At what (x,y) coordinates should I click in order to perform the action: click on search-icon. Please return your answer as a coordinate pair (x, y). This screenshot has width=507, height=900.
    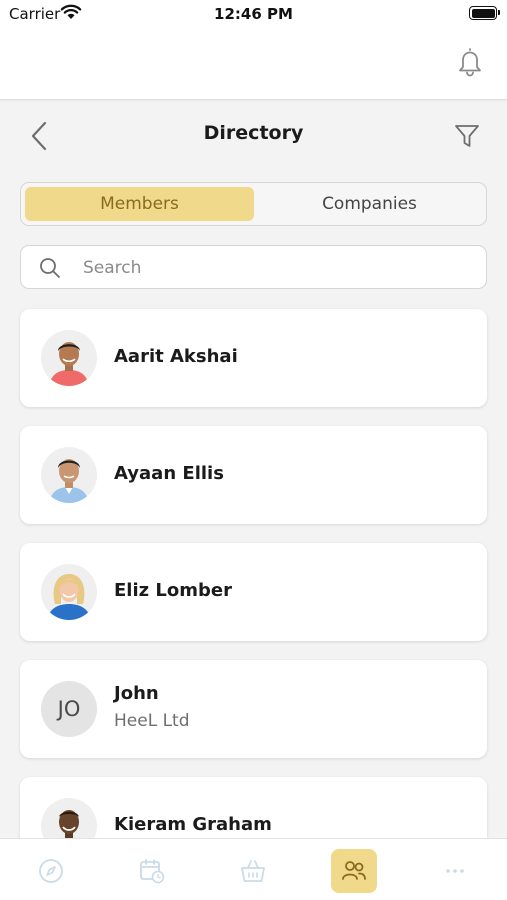
    Looking at the image, I should click on (50, 268).